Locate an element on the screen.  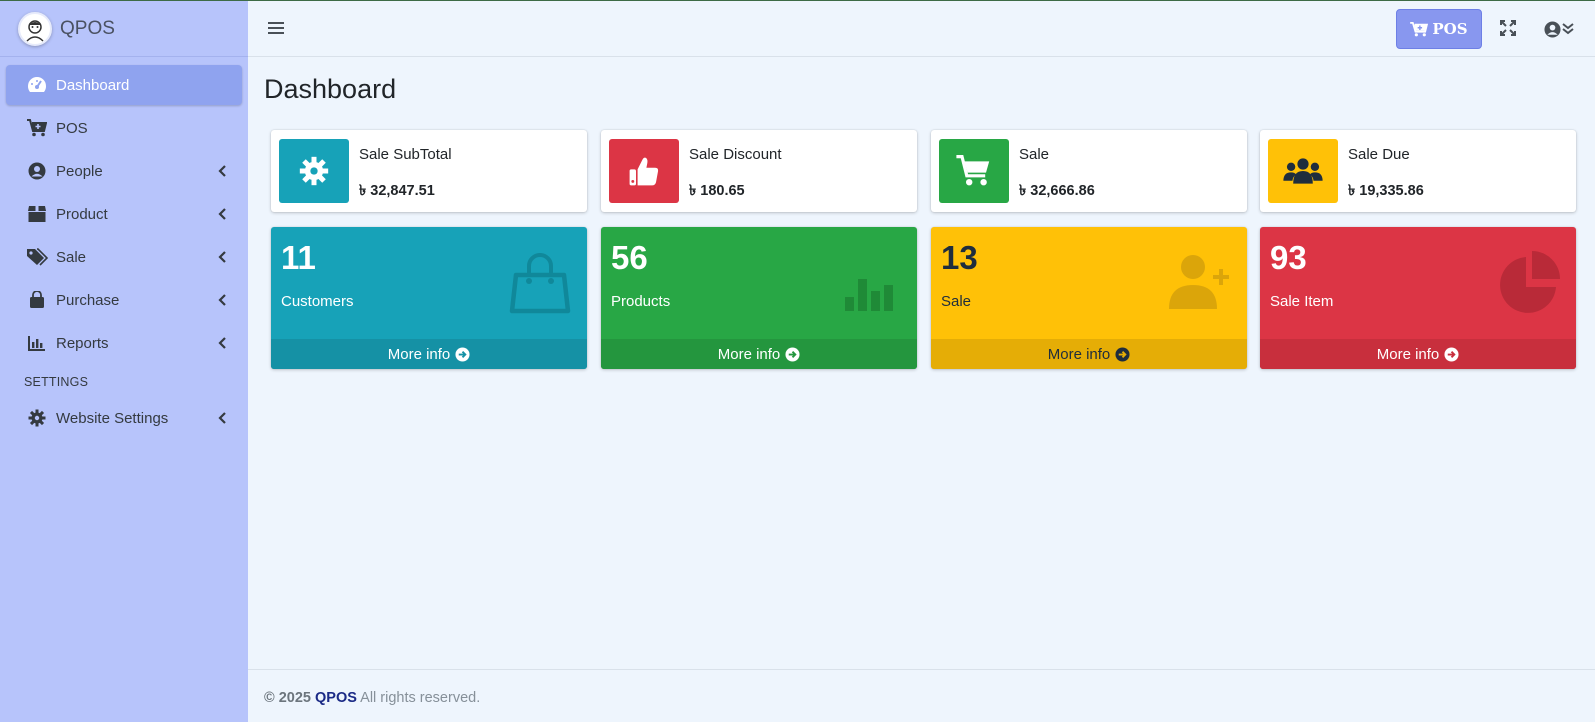
nav-section-header: SETTINGS is located at coordinates (56, 382).